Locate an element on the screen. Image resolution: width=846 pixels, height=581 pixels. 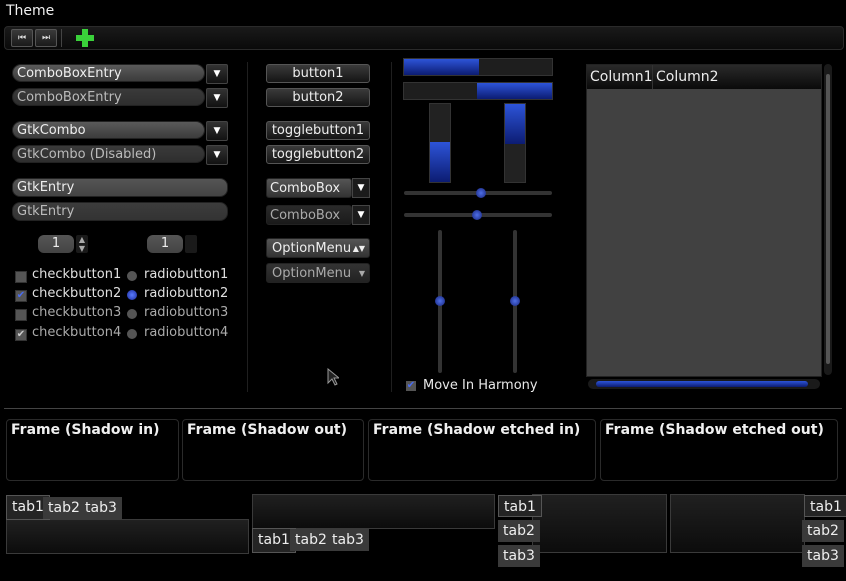
separator is located at coordinates (423, 408).